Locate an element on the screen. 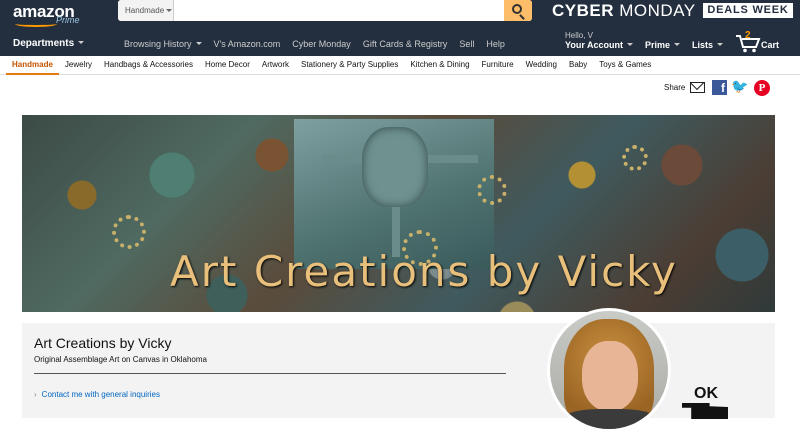  email-icon is located at coordinates (697, 87).